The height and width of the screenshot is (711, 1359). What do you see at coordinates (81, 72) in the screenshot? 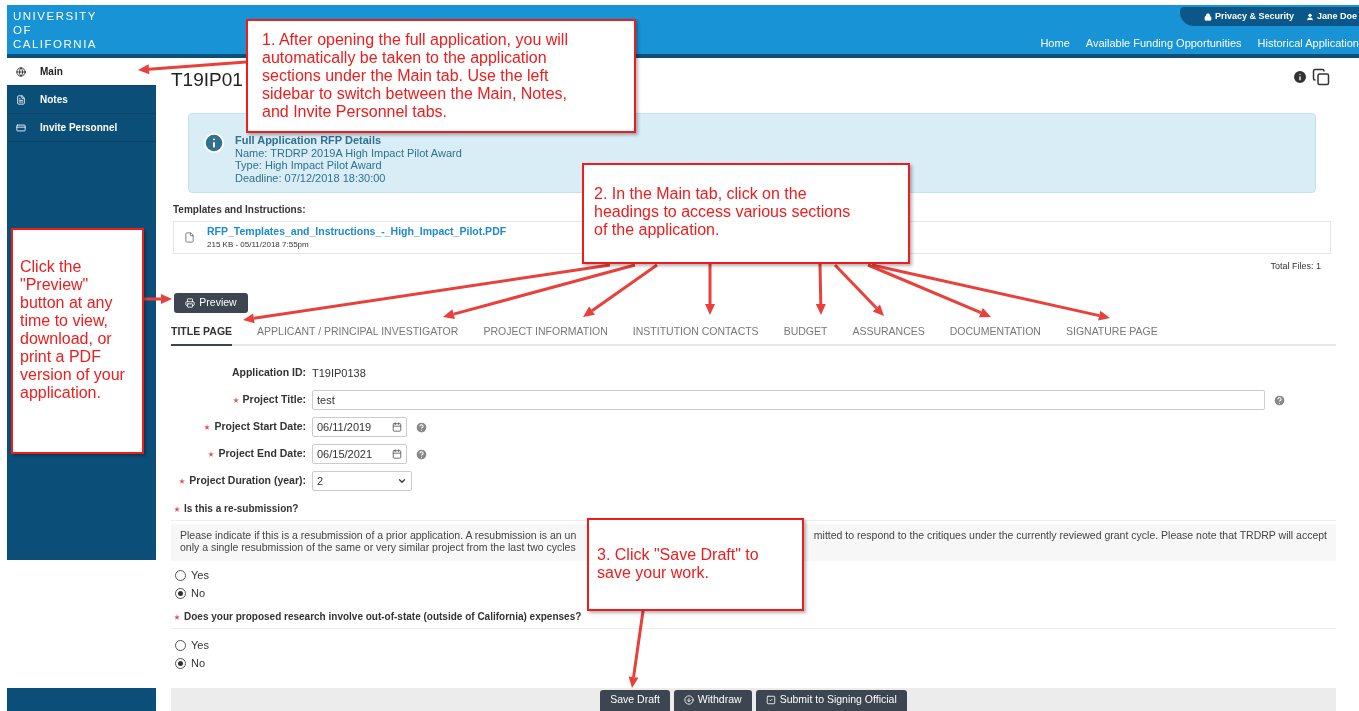
I see `sidebar-item: Main` at bounding box center [81, 72].